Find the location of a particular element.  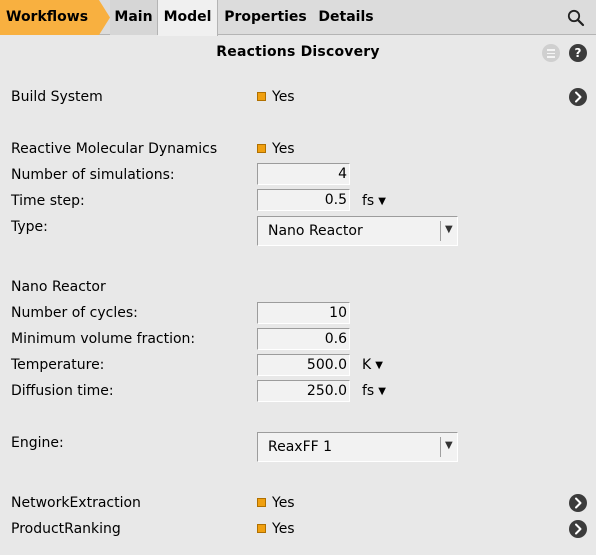

product-ranking-checkbox is located at coordinates (261, 528).